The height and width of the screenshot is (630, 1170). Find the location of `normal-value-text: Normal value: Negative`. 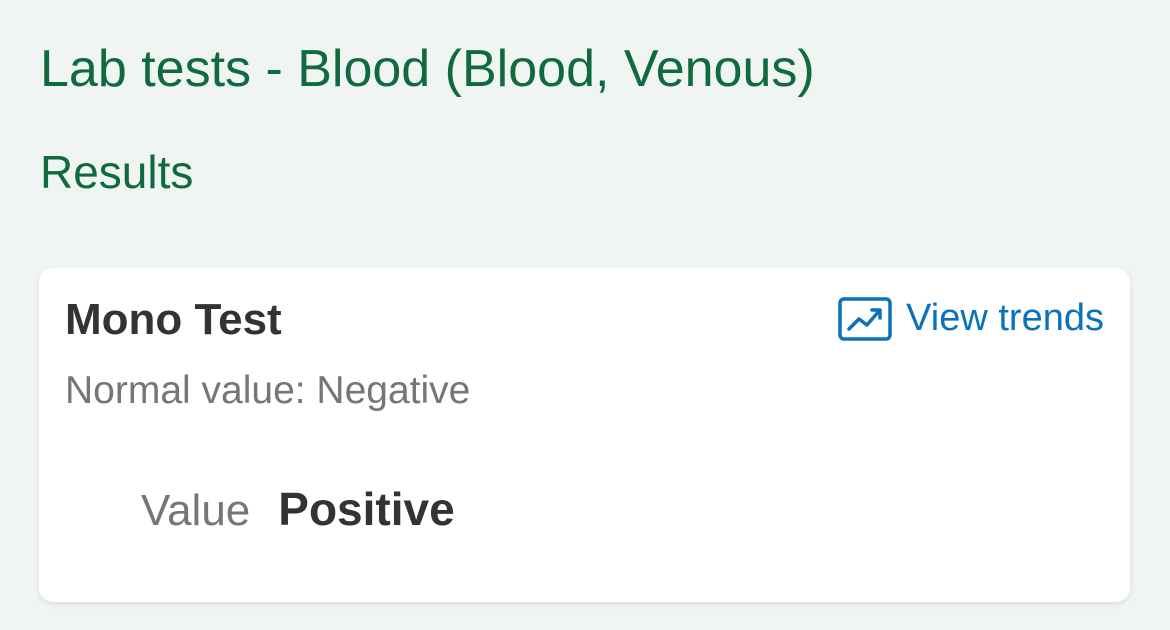

normal-value-text: Normal value: Negative is located at coordinates (268, 390).